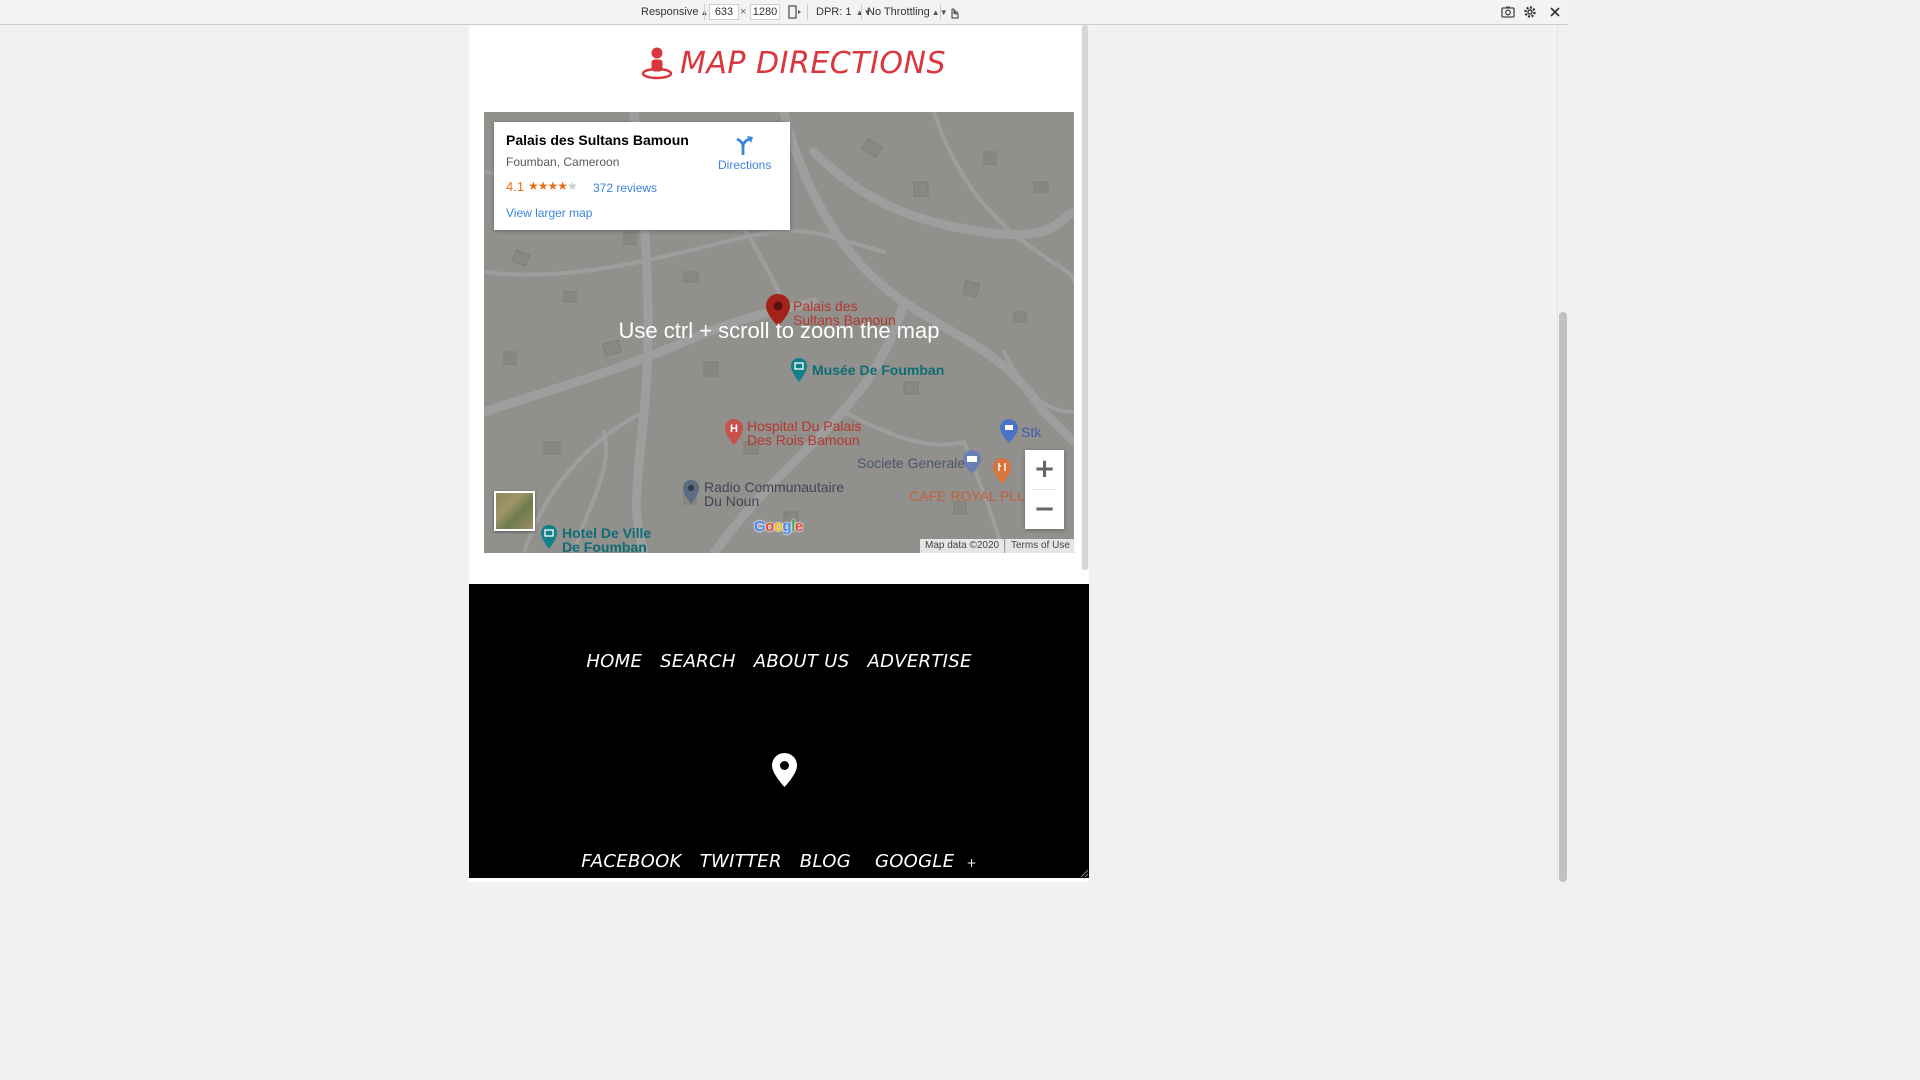 This screenshot has height=1080, width=1920. I want to click on place-name: Palais des Sultans Bamoun, so click(597, 140).